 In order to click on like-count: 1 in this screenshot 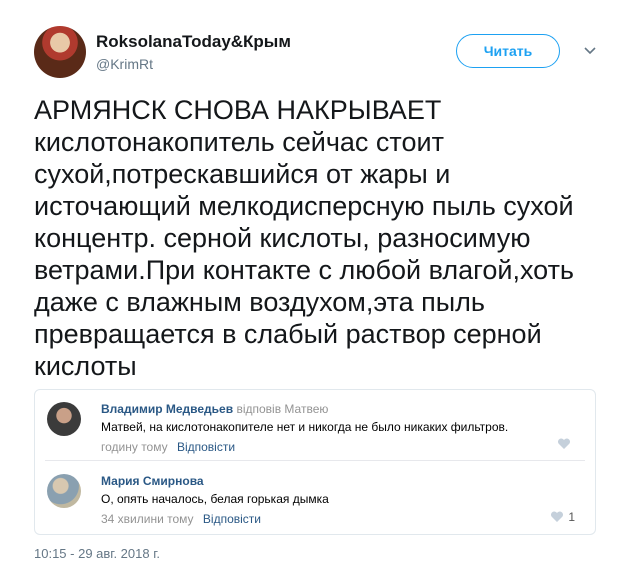, I will do `click(571, 517)`.